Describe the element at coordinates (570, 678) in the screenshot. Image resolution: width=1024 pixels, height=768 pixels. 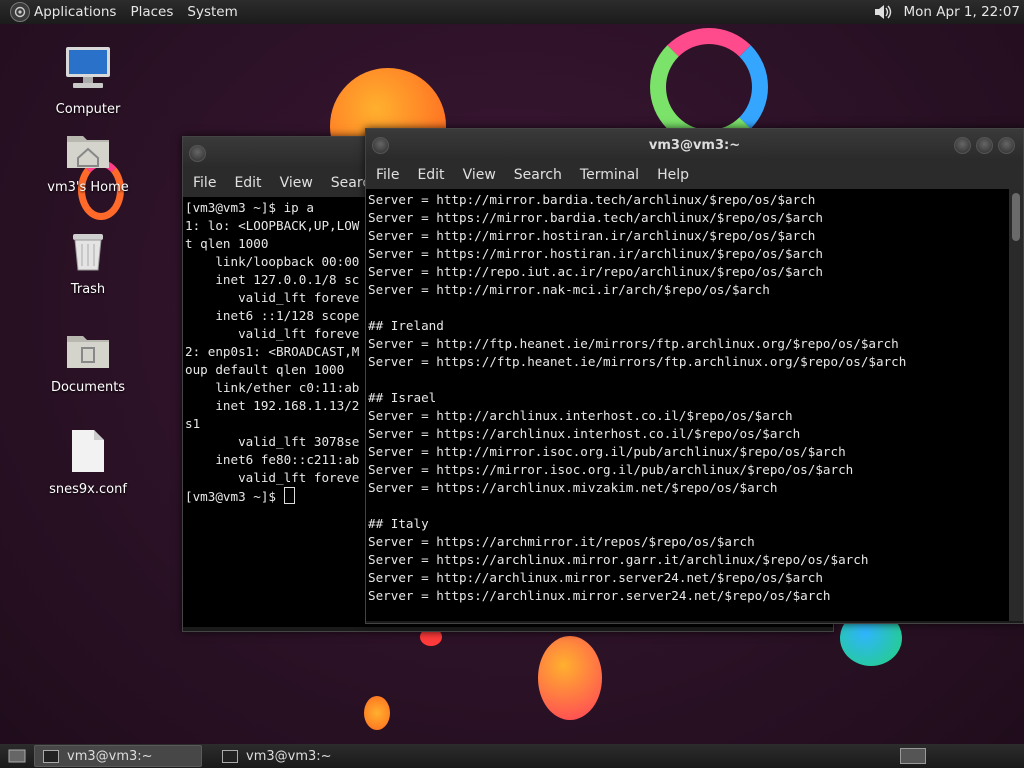
I see `wallpaper-blob-bottom` at that location.